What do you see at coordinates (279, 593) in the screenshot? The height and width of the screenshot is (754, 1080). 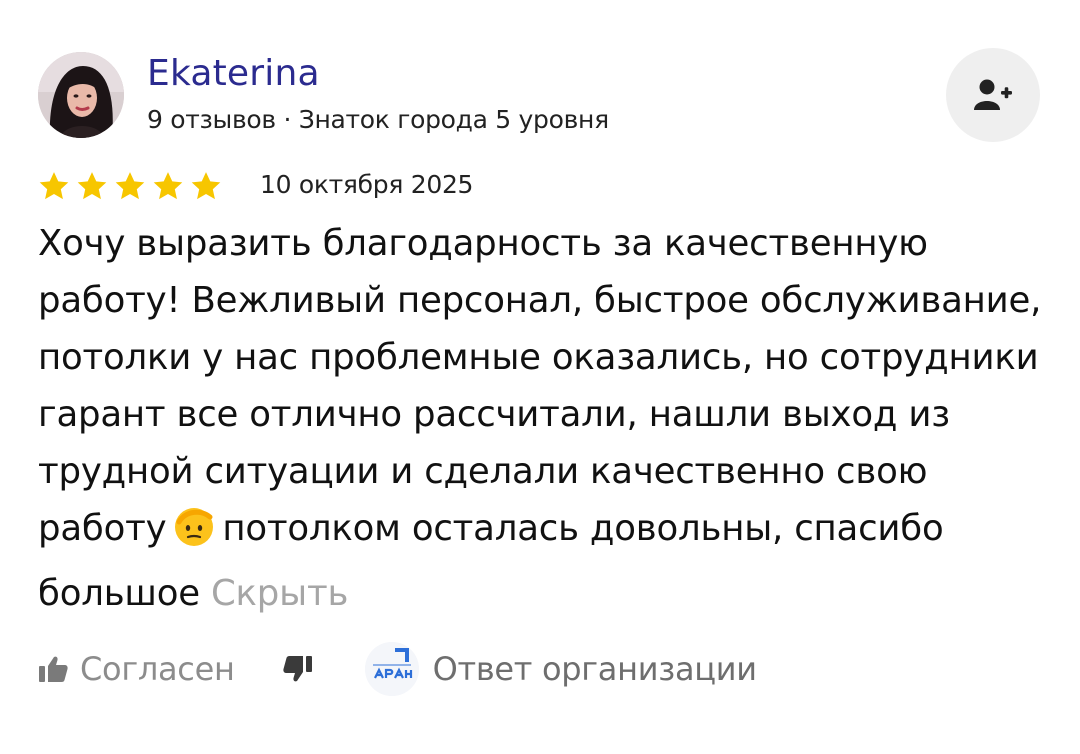 I see `hide-link: Скрыть` at bounding box center [279, 593].